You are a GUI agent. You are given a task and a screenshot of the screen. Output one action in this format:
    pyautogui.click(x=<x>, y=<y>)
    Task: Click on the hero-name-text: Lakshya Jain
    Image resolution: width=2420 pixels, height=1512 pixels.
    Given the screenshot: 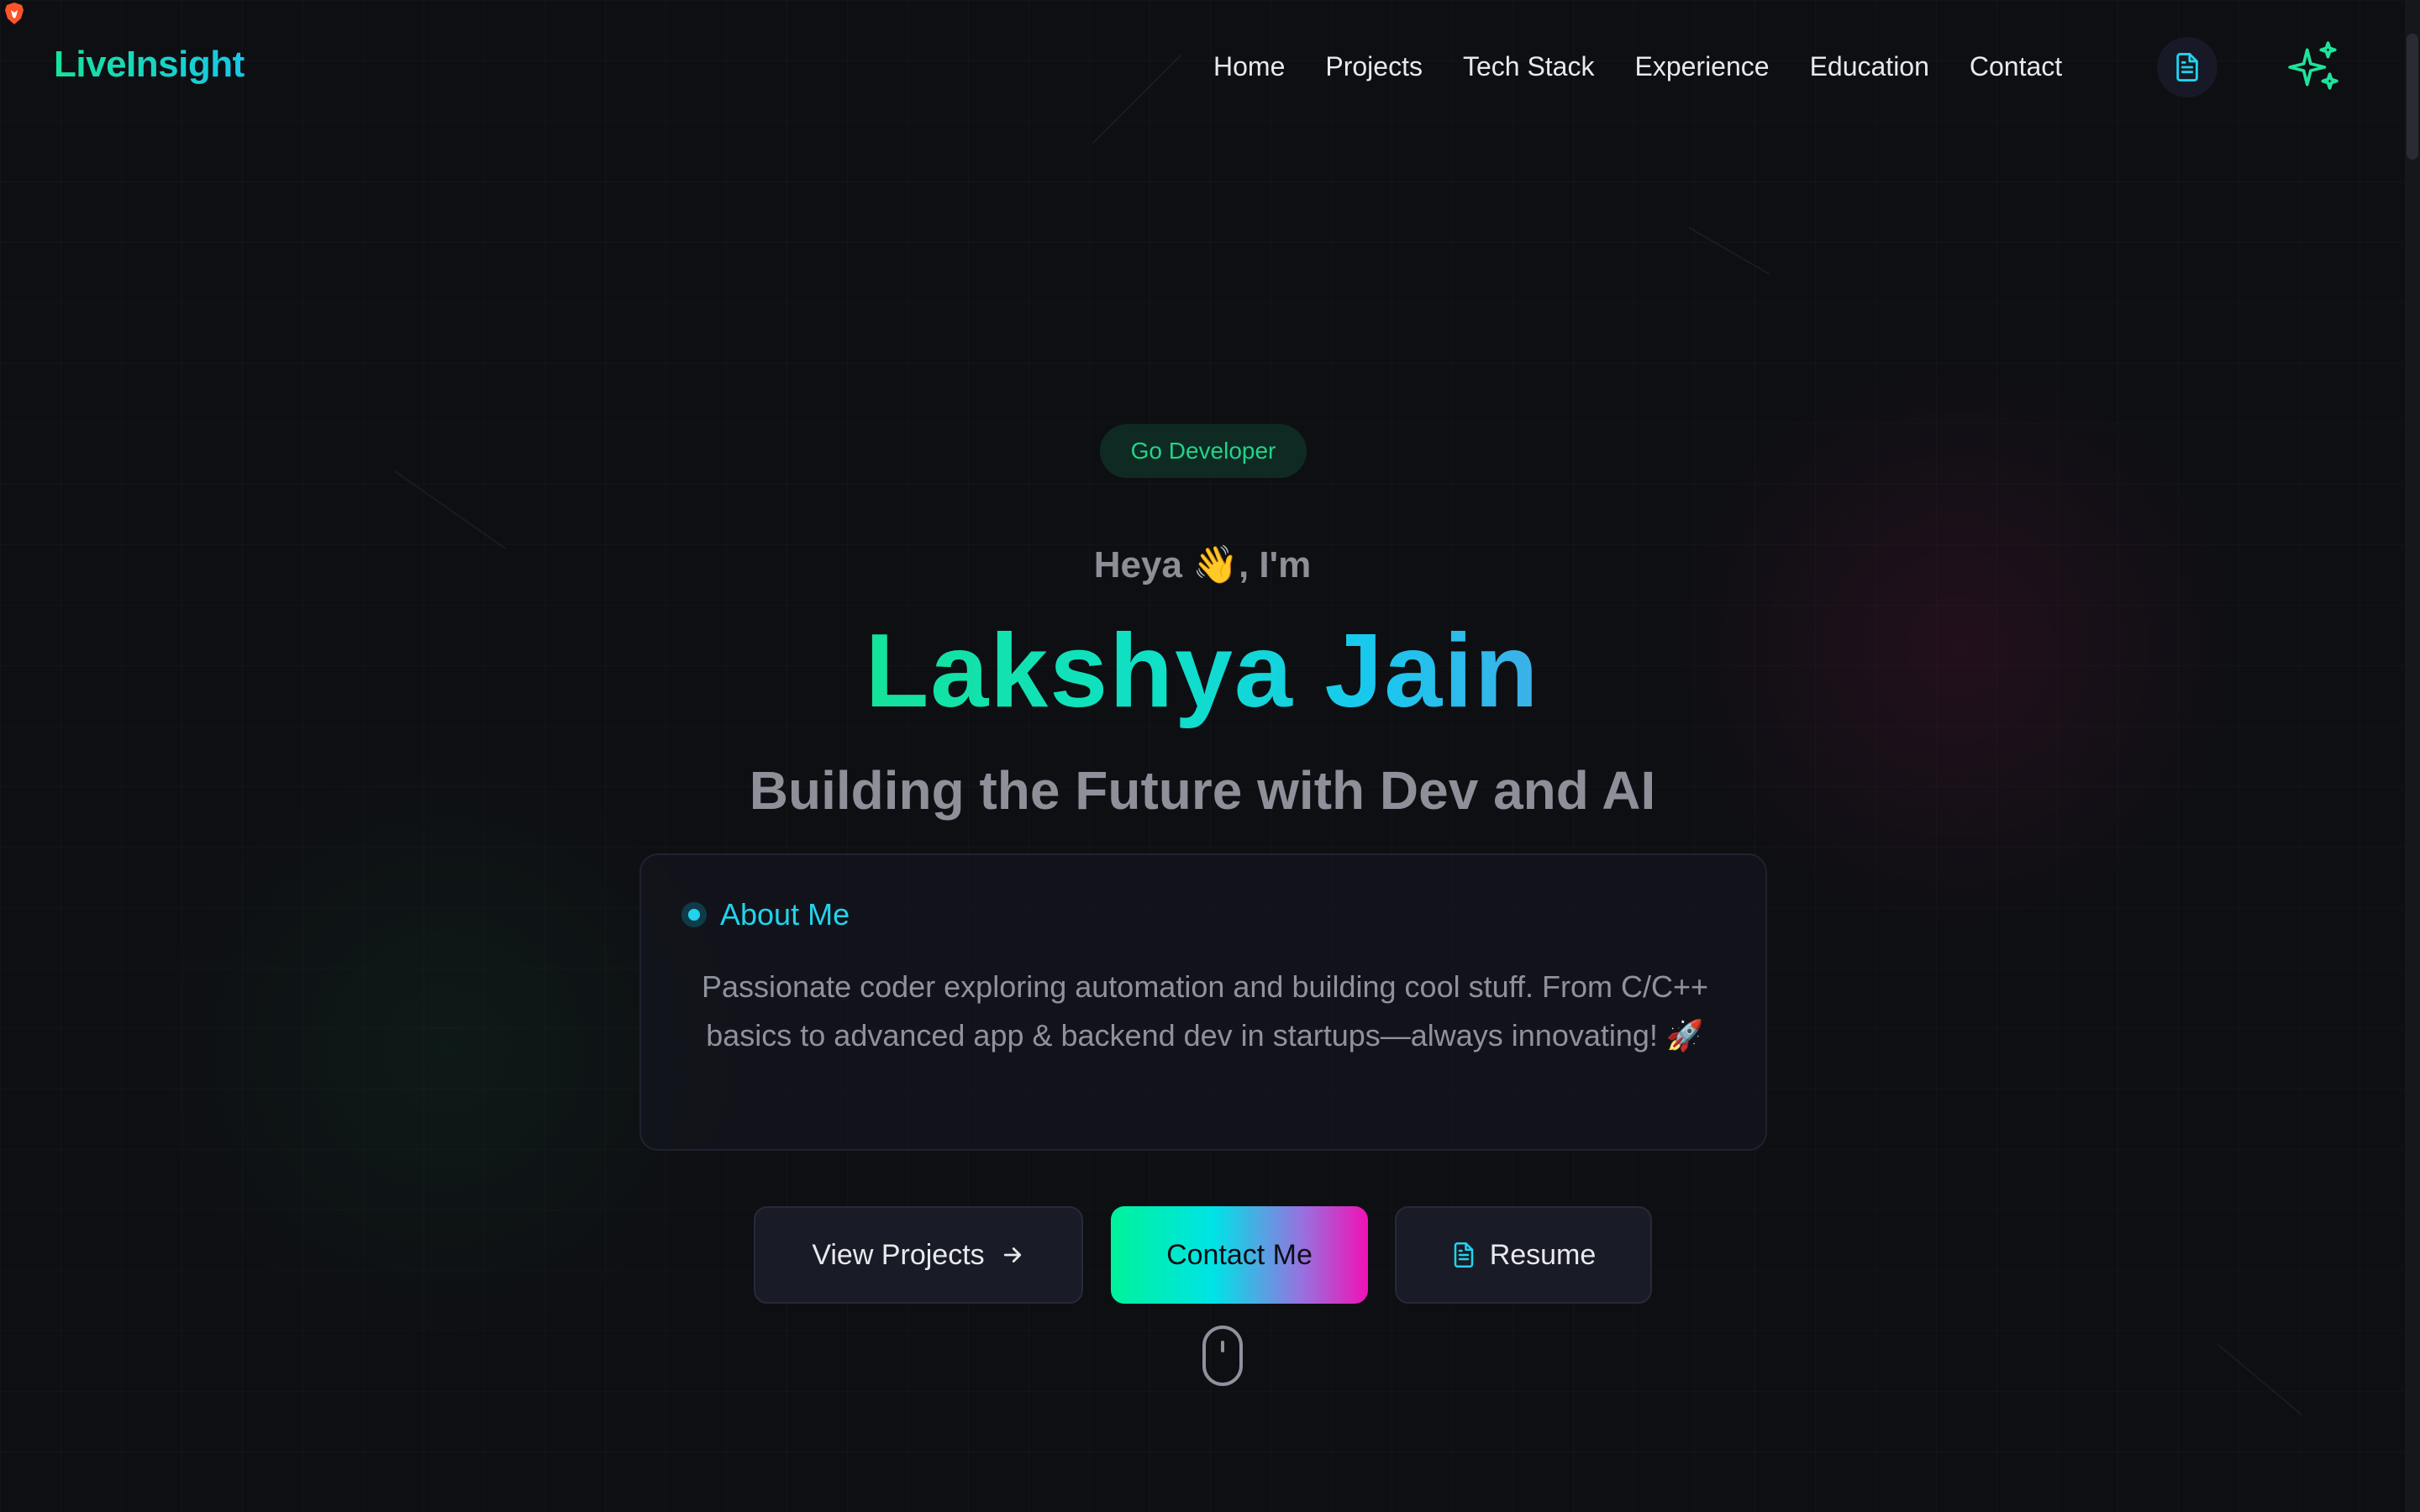 What is the action you would take?
    pyautogui.click(x=1202, y=671)
    